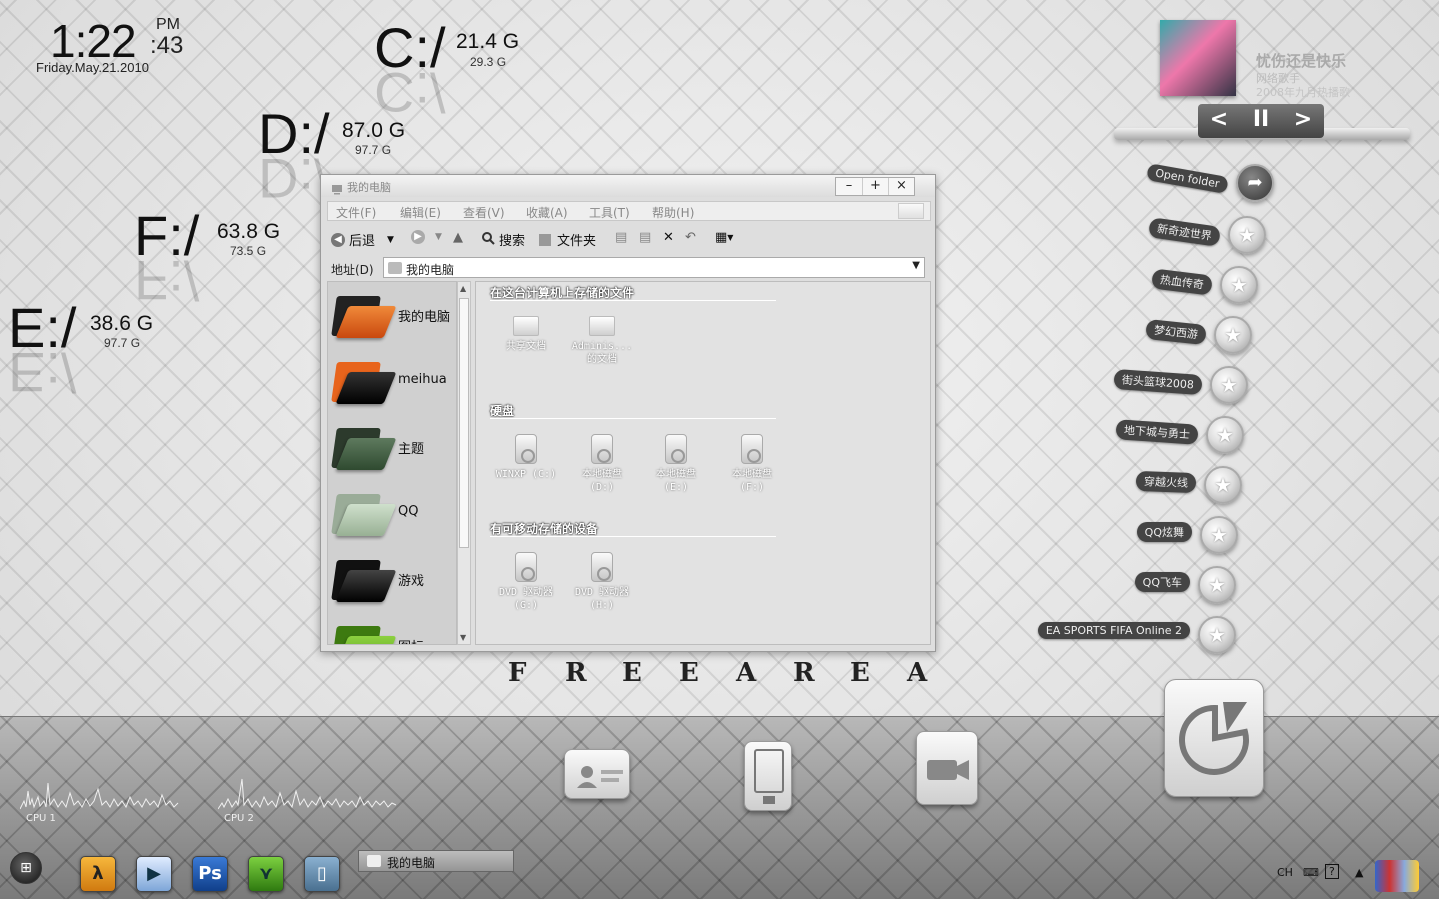 The image size is (1439, 899). I want to click on launcher-street-basketball: 街头篮球2008 ★, so click(1159, 386).